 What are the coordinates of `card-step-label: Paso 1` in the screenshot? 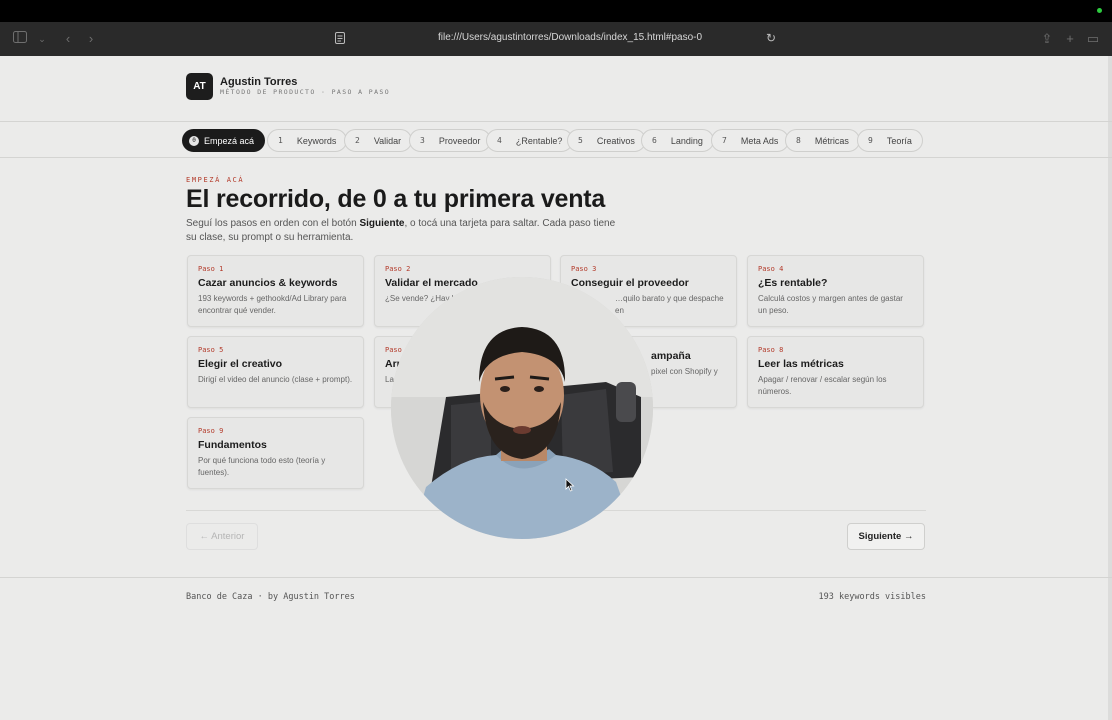 It's located at (211, 269).